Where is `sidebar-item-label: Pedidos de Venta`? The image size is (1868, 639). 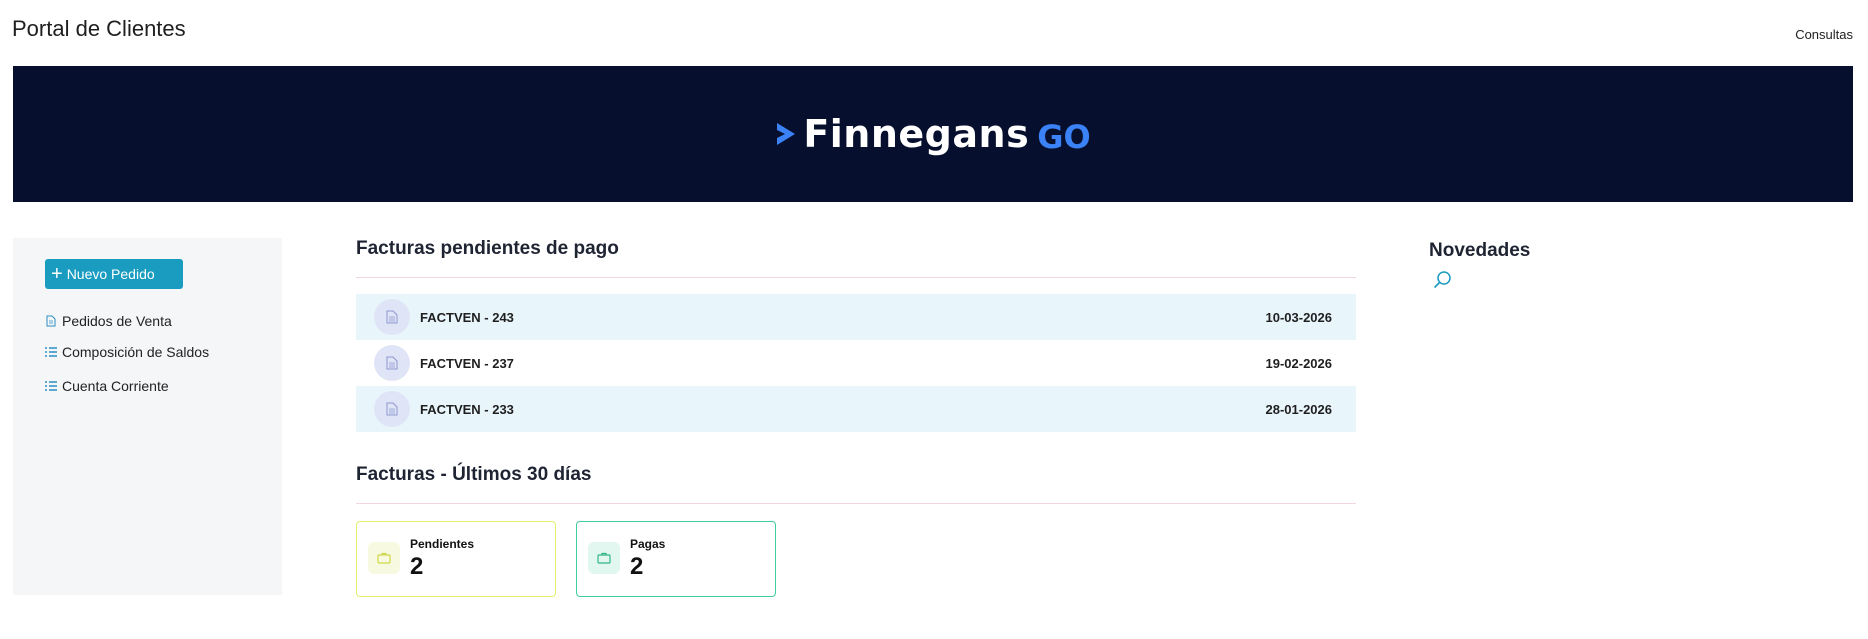 sidebar-item-label: Pedidos de Venta is located at coordinates (117, 321).